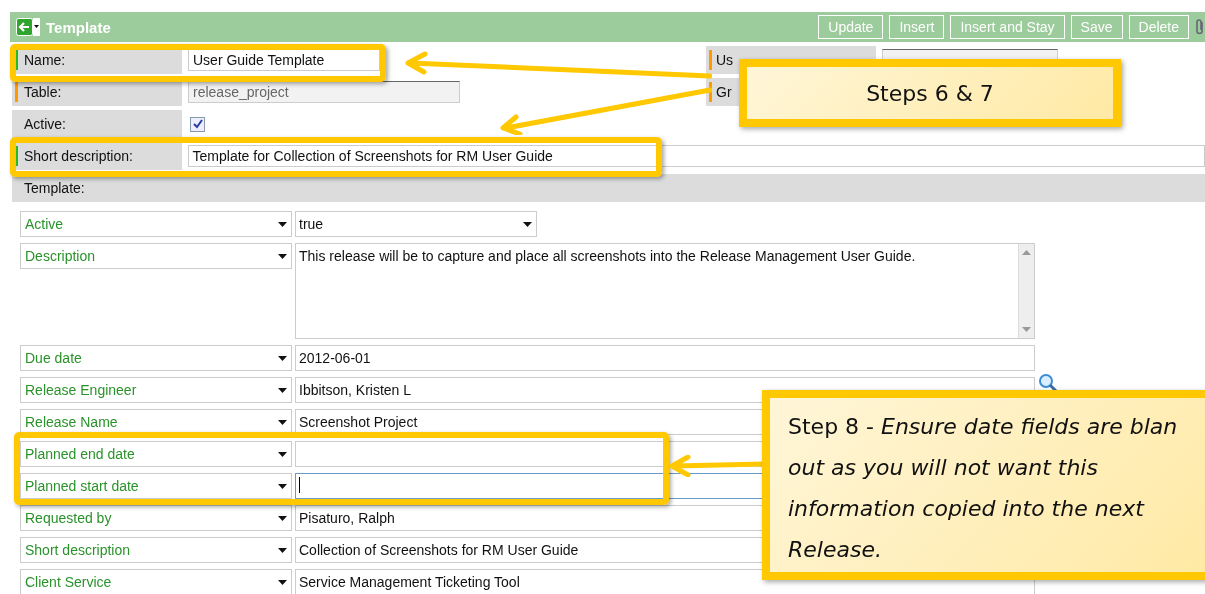 The image size is (1205, 594). Describe the element at coordinates (1200, 27) in the screenshot. I see `paperclip-icon` at that location.